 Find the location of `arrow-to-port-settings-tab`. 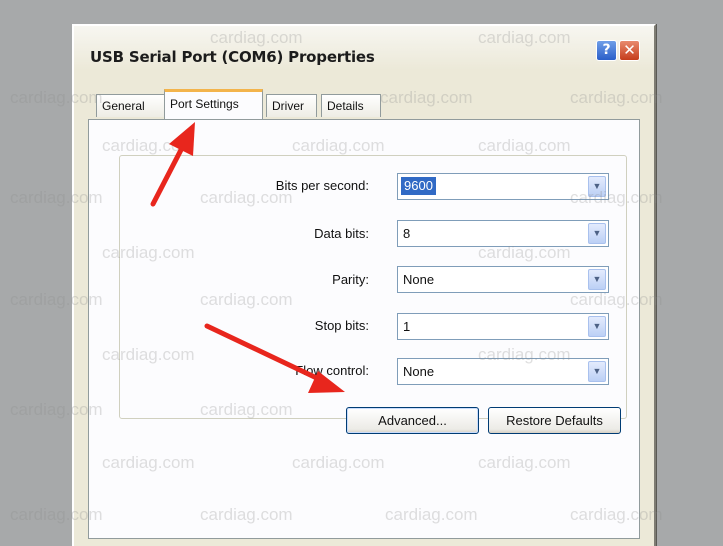

arrow-to-port-settings-tab is located at coordinates (172, 164).